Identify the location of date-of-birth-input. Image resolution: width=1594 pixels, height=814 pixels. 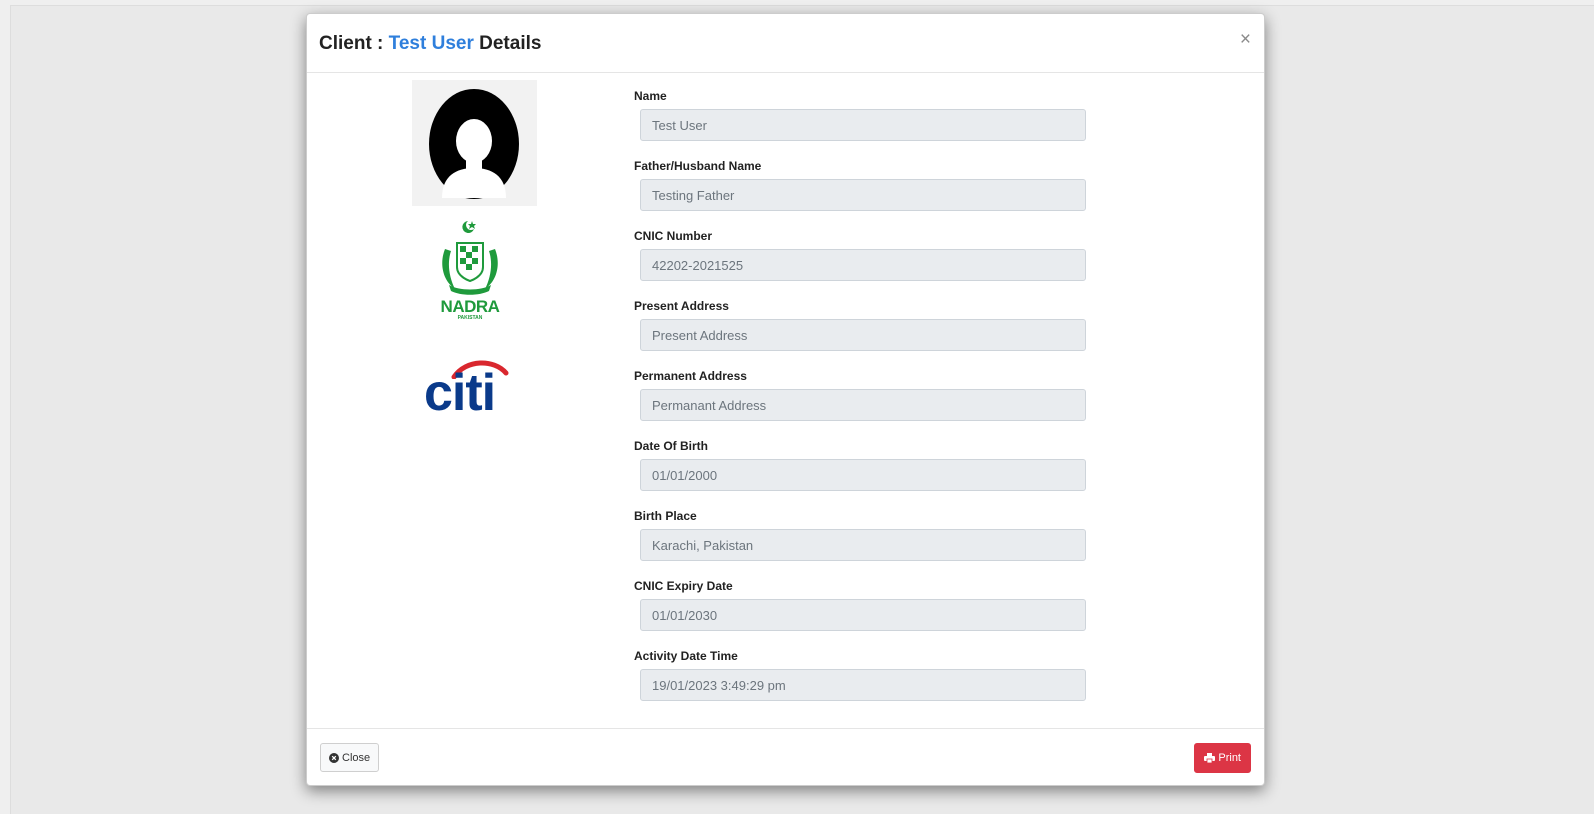
(863, 475).